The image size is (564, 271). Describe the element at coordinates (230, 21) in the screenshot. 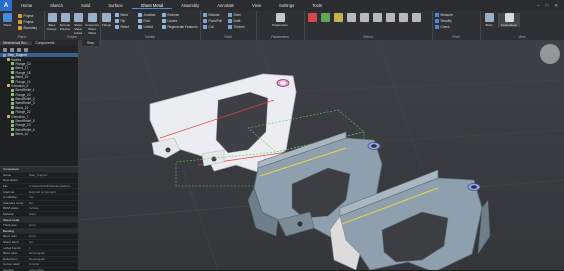

I see `draft-icon` at that location.